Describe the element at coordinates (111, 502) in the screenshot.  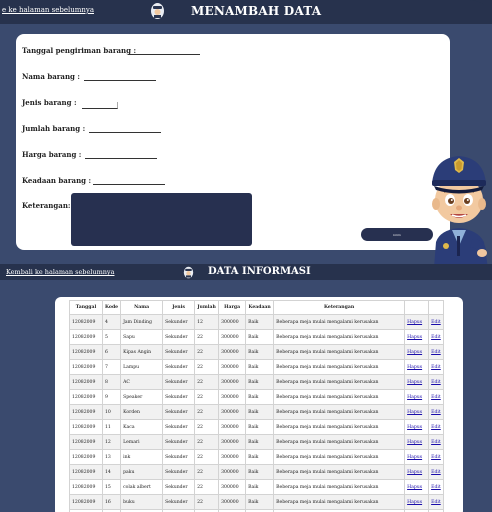
I see `table-cell: 16` at that location.